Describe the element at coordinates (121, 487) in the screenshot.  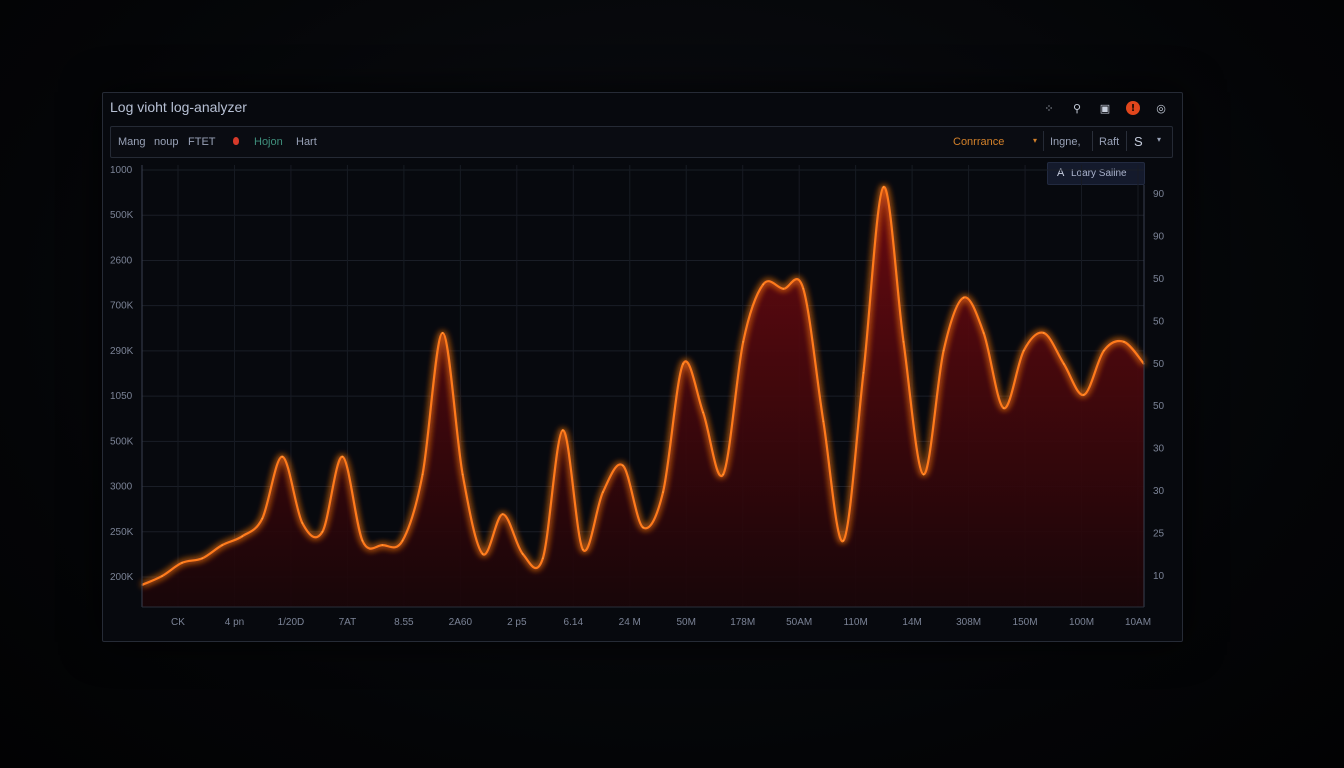
I see `left-axis-tick-label: 3000` at that location.